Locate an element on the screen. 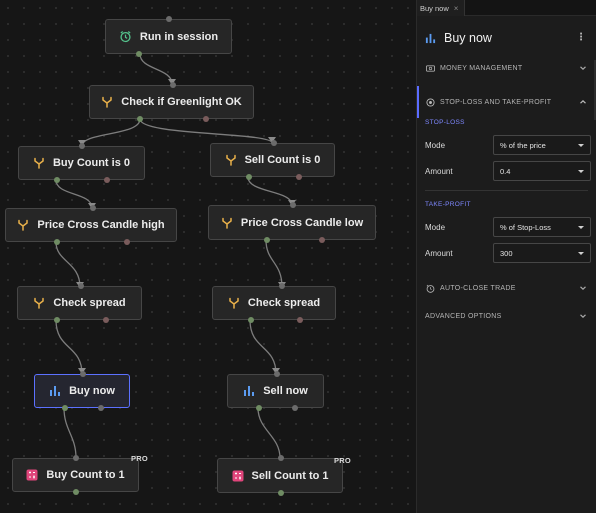 The image size is (596, 513). node-label: Run in session is located at coordinates (179, 36).